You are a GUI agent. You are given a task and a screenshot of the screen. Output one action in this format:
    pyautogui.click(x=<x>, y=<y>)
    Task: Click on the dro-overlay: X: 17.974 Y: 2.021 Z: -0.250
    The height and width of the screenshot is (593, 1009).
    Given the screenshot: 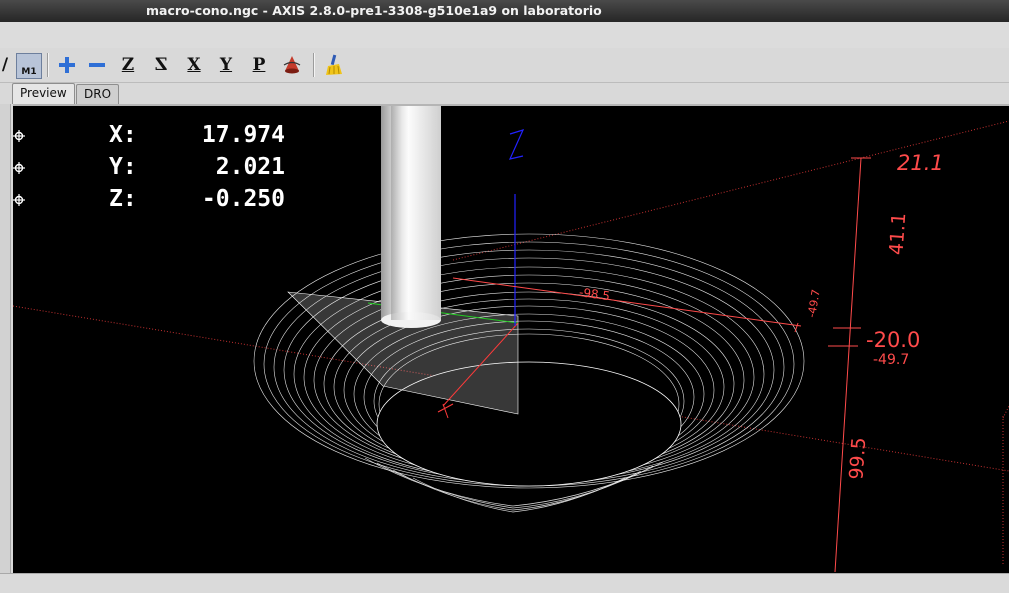 What is the action you would take?
    pyautogui.click(x=163, y=161)
    